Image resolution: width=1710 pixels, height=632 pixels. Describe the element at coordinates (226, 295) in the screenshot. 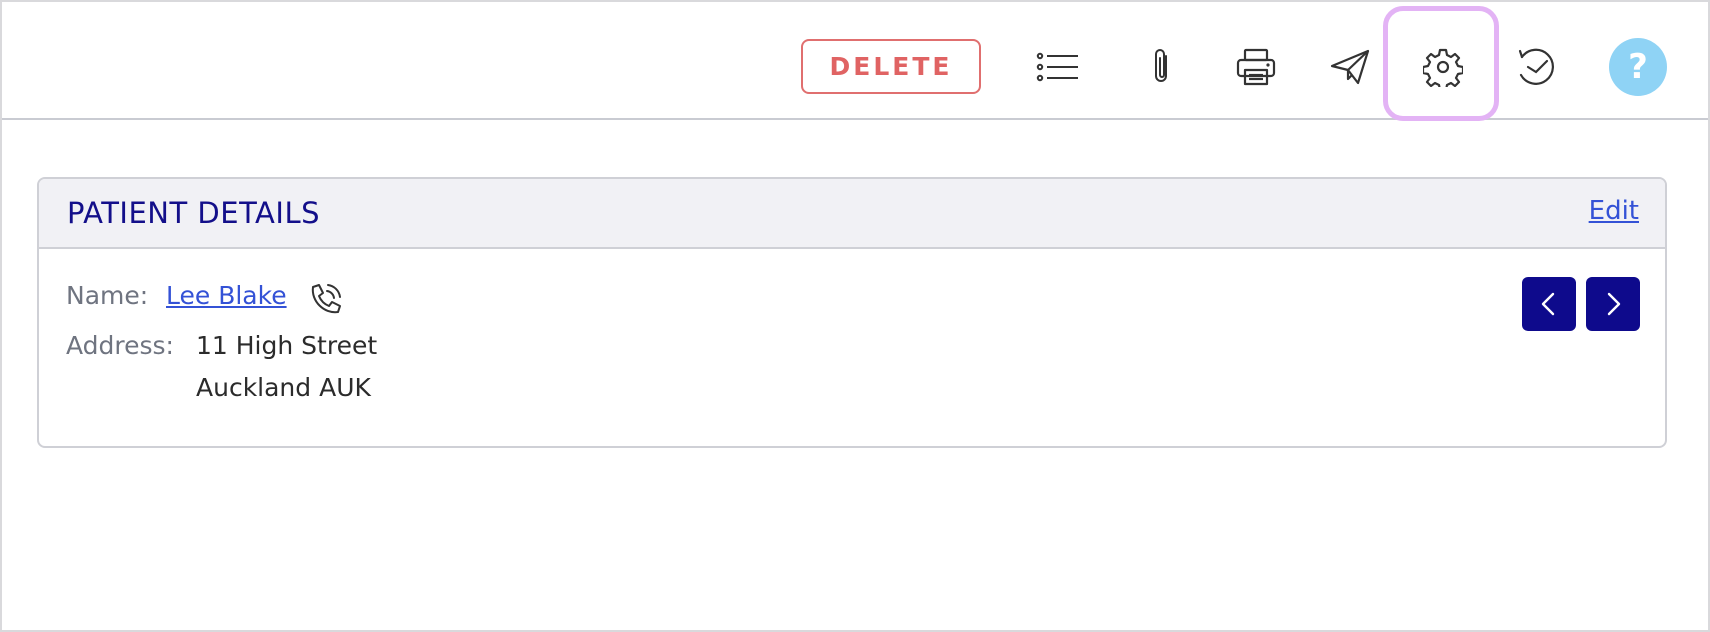

I see `patient-name-link: Lee Blake` at that location.